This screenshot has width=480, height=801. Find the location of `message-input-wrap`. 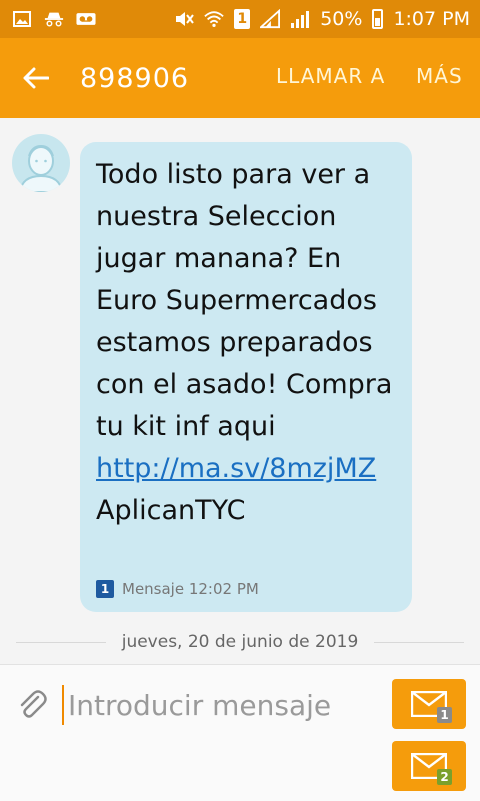

message-input-wrap is located at coordinates (220, 705).